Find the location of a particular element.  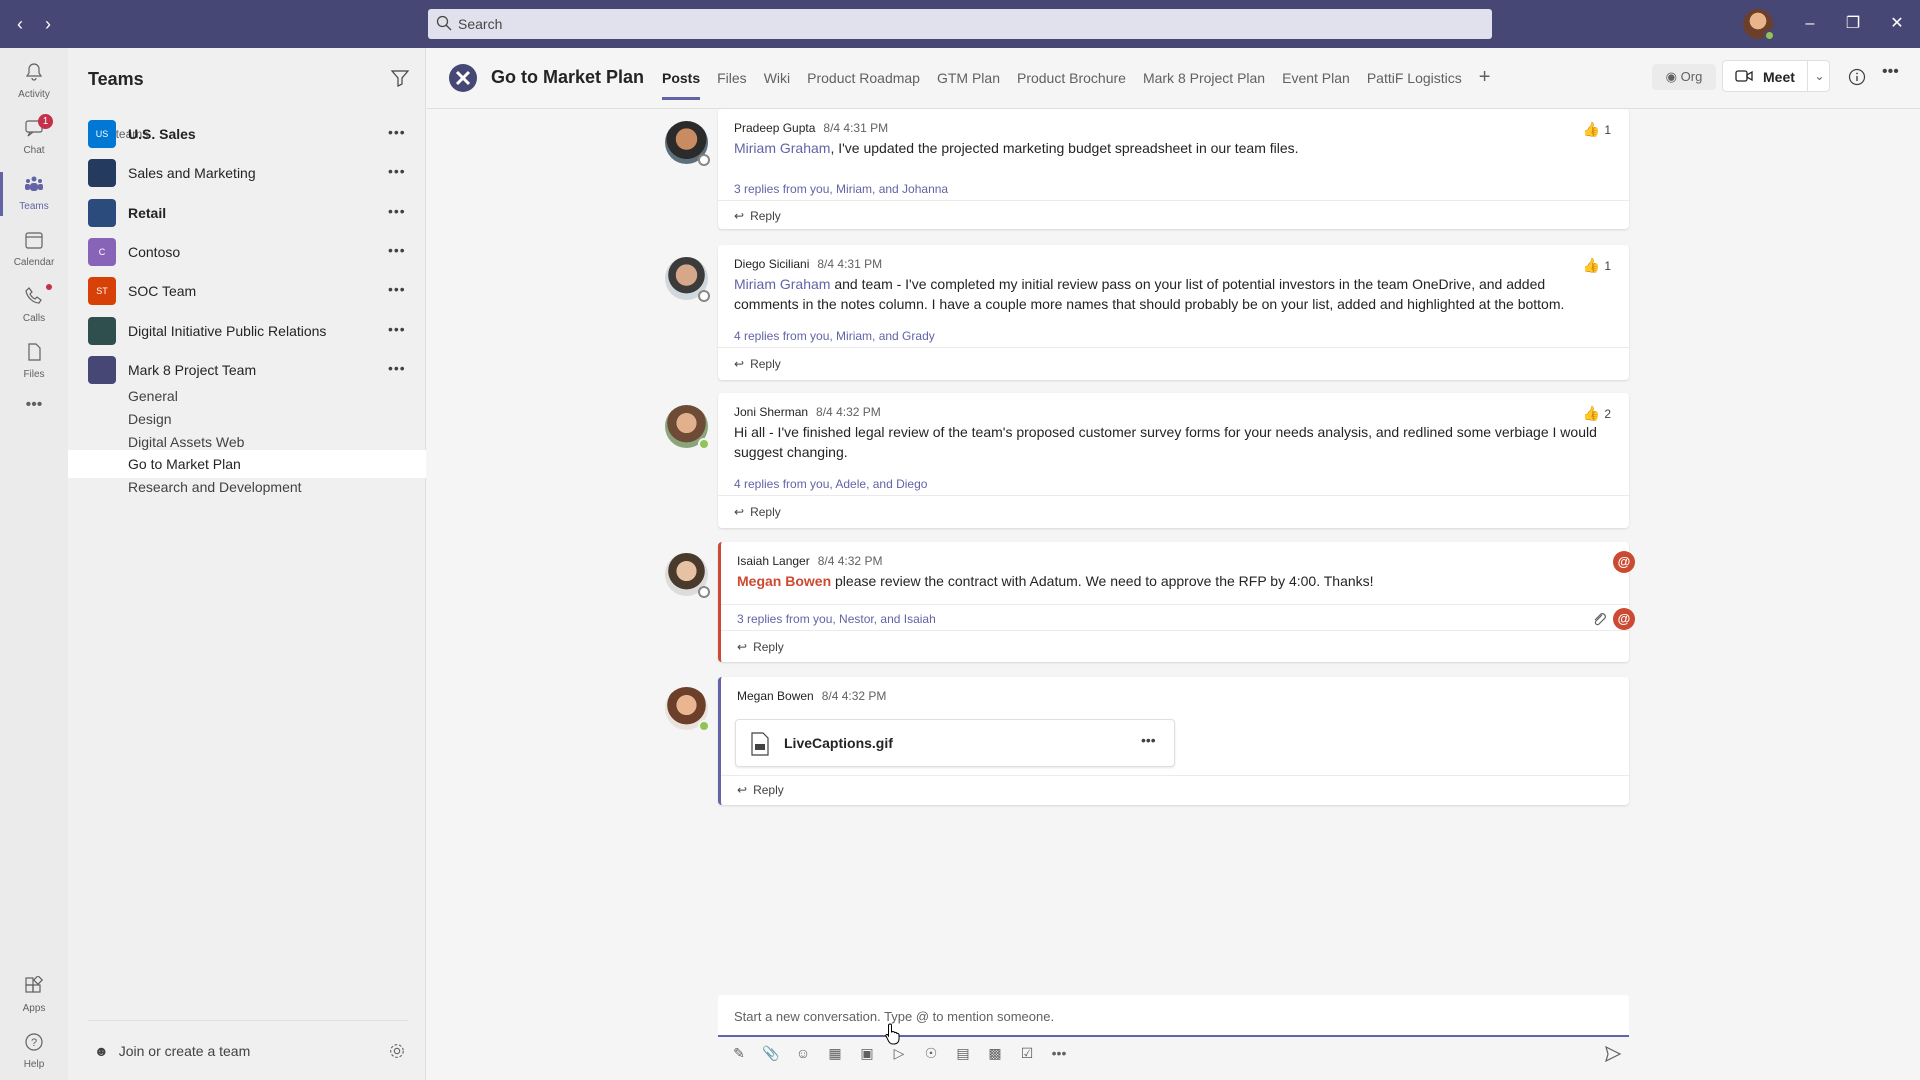

mention-link: Megan Bowen is located at coordinates (784, 581).